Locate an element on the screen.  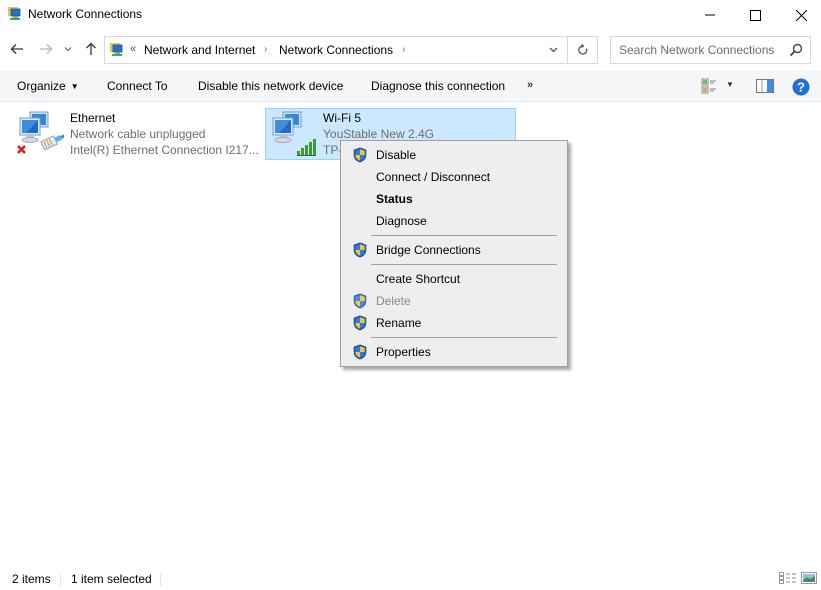
help-icon: ? is located at coordinates (801, 87).